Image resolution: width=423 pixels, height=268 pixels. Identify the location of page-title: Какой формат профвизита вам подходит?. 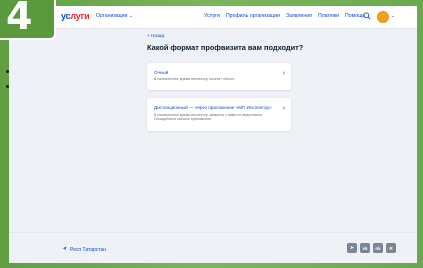
(225, 47).